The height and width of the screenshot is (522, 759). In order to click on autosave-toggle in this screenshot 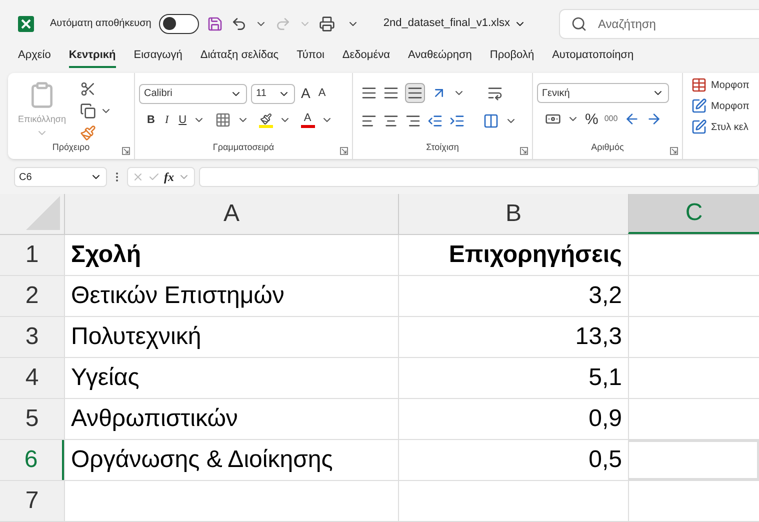, I will do `click(179, 24)`.